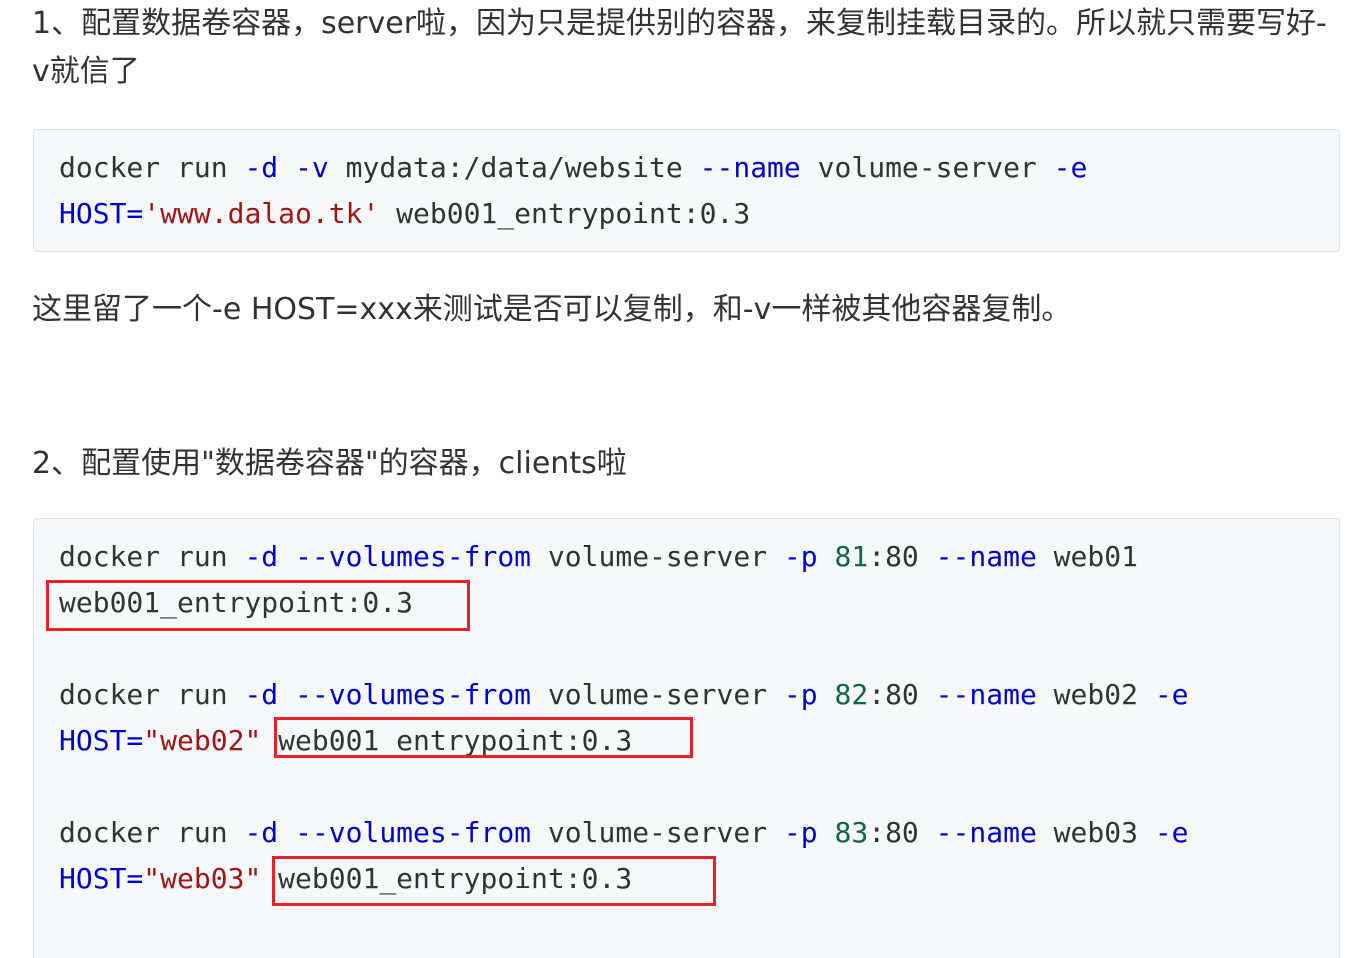 The height and width of the screenshot is (958, 1368). I want to click on flag-v: -v, so click(312, 167).